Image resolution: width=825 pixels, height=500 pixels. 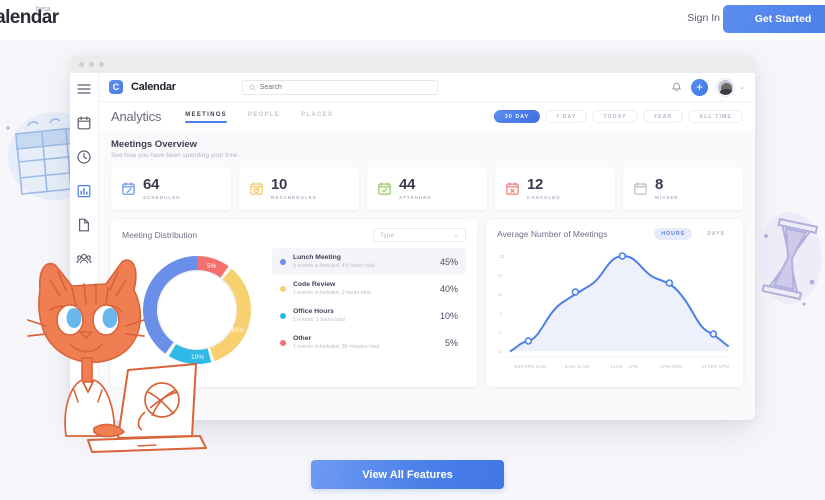 What do you see at coordinates (101, 64) in the screenshot?
I see `window-maximize-dot` at bounding box center [101, 64].